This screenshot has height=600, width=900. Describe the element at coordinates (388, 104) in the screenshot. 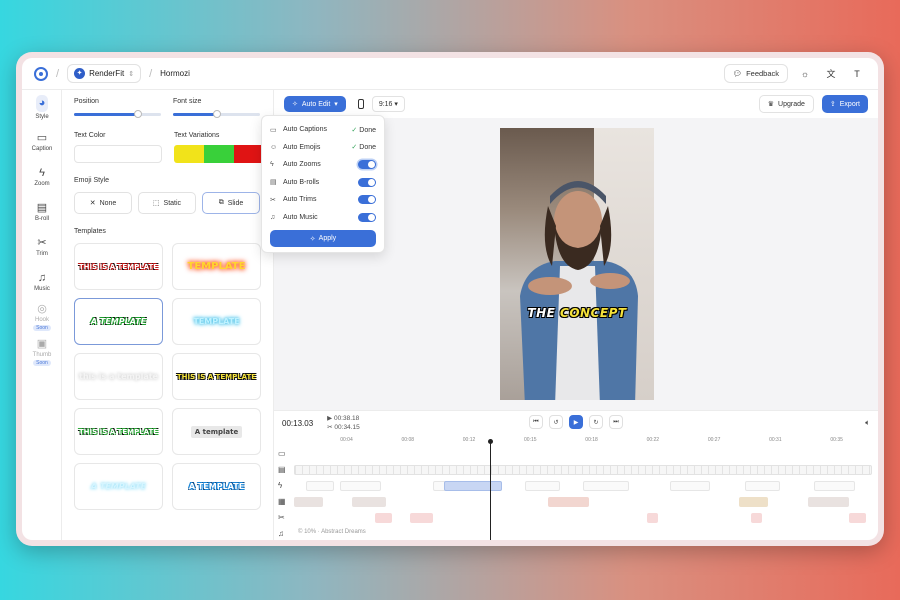

I see `aspect-ratio-select: 9:16 ▾` at that location.